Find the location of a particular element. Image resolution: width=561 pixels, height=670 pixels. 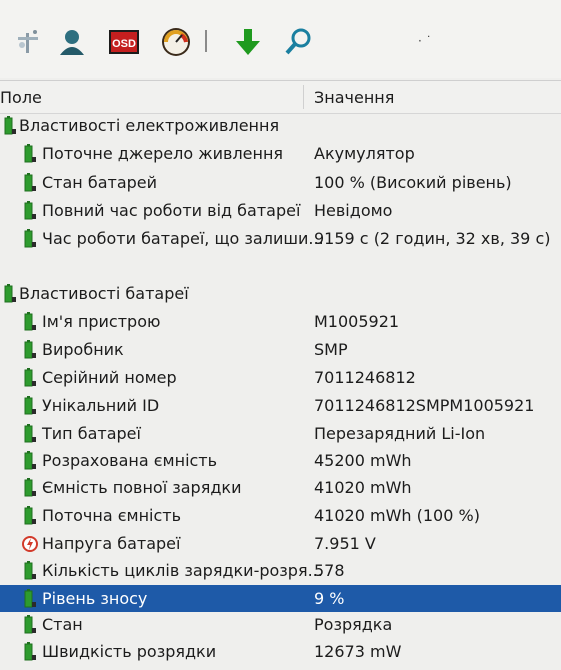

property-name: Ємність повної зарядки is located at coordinates (142, 487).